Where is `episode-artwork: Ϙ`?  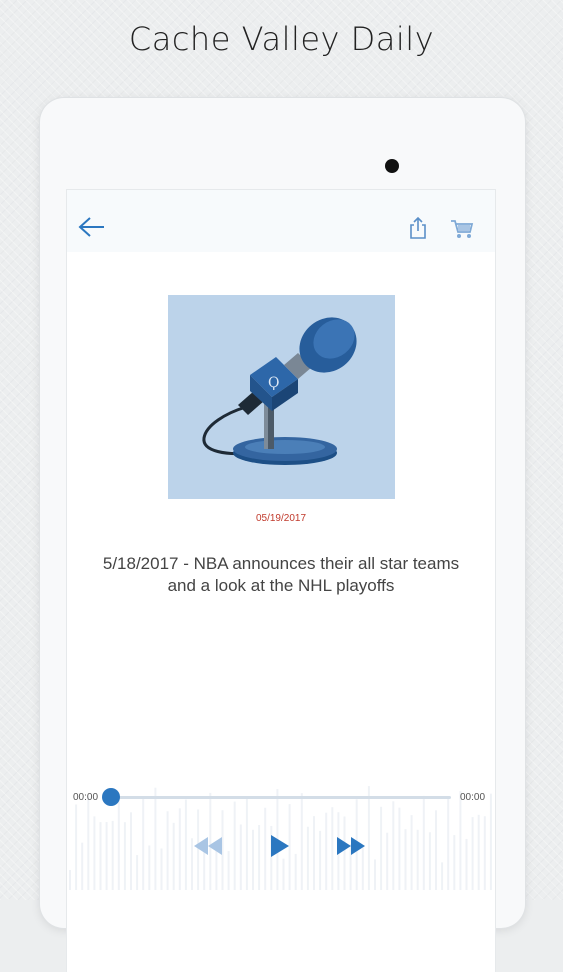
episode-artwork: Ϙ is located at coordinates (281, 397).